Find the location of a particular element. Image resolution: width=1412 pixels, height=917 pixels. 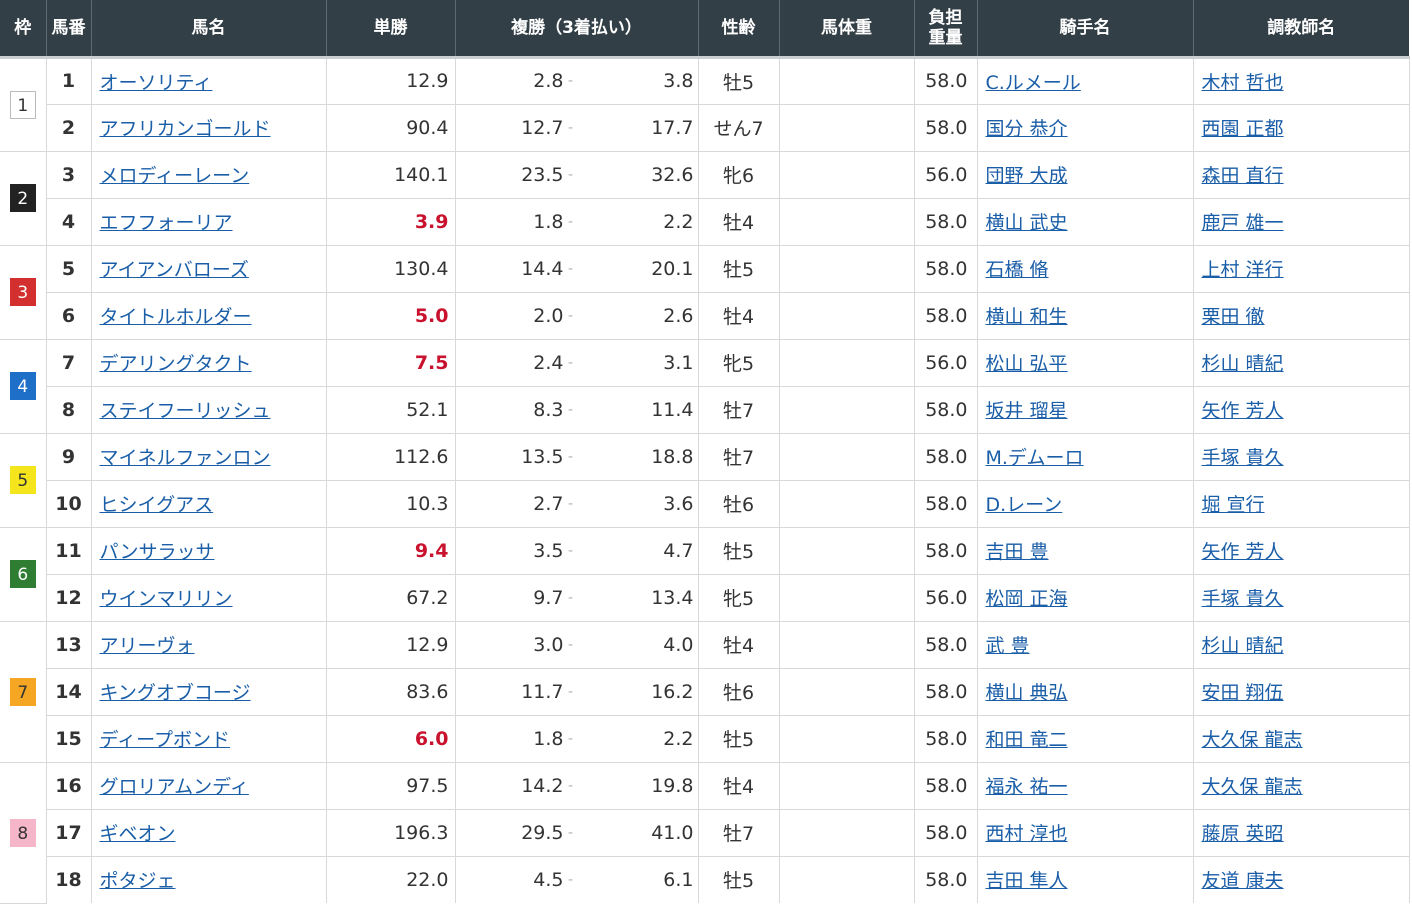

jockey-link: 横山 武史 is located at coordinates (1027, 223).